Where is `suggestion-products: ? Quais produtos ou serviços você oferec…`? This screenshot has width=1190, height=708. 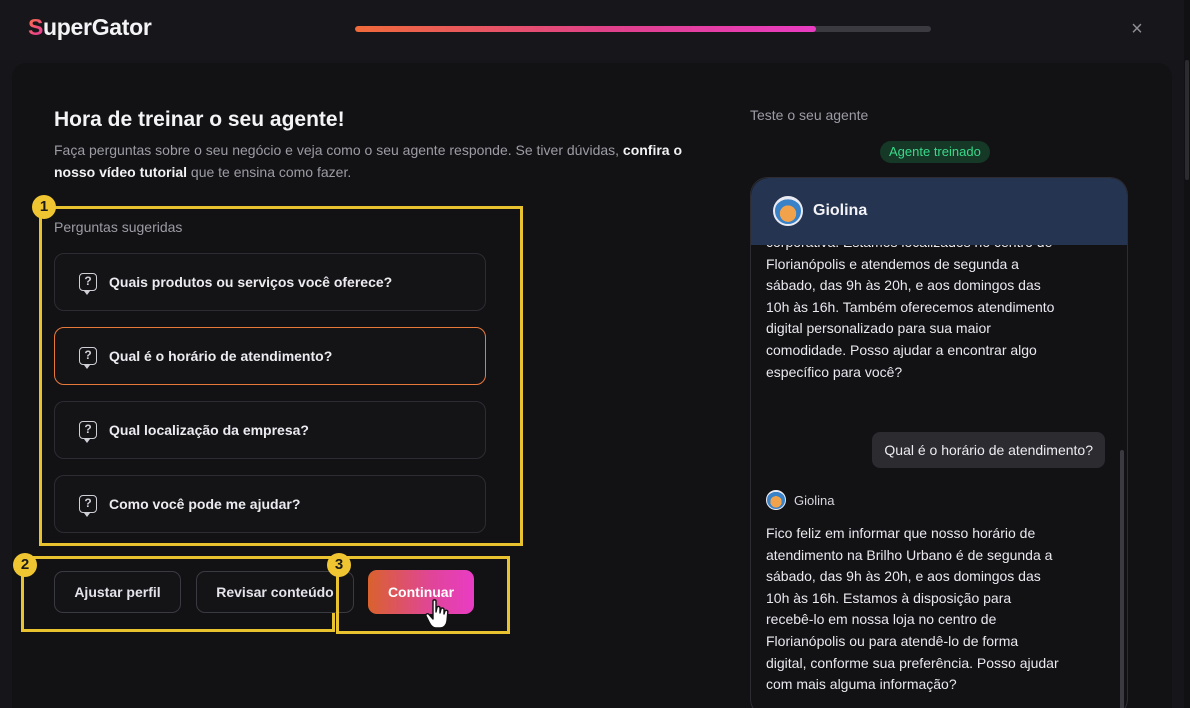
suggestion-products: ? Quais produtos ou serviços você oferec… is located at coordinates (270, 282).